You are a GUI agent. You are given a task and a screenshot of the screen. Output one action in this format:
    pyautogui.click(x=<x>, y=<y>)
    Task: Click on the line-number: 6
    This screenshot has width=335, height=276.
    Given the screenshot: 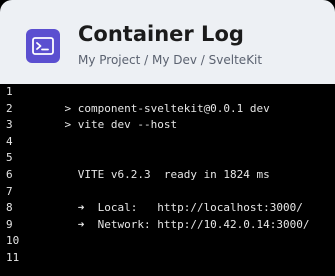 What is the action you would take?
    pyautogui.click(x=9, y=174)
    